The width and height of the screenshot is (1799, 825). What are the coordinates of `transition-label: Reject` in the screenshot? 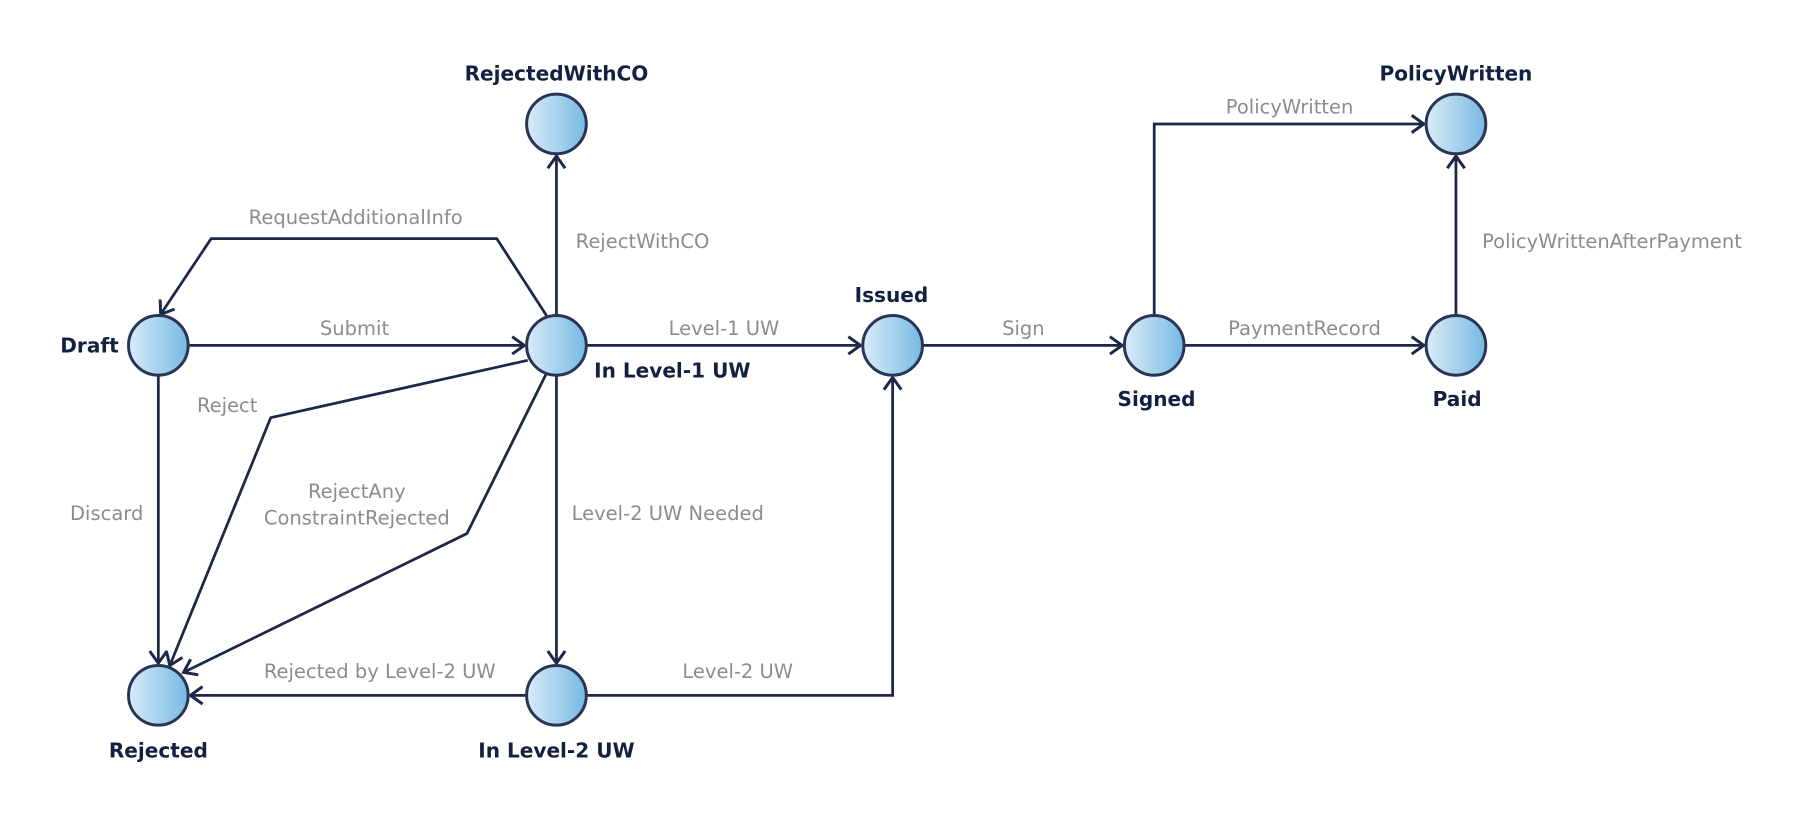 It's located at (227, 405).